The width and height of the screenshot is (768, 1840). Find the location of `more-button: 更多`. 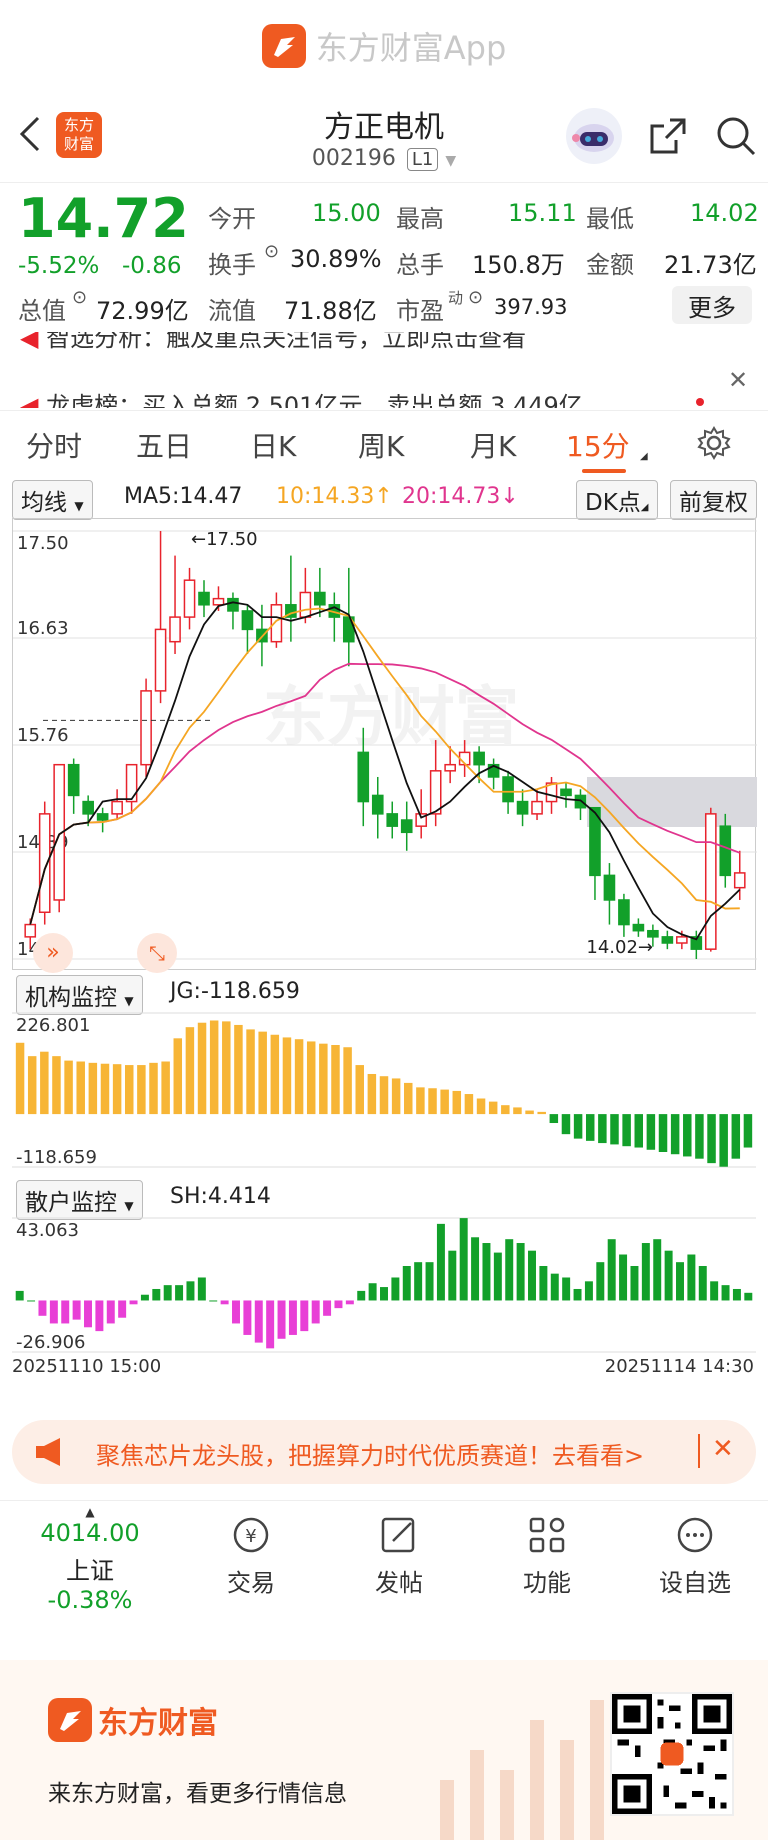

more-button: 更多 is located at coordinates (712, 305).